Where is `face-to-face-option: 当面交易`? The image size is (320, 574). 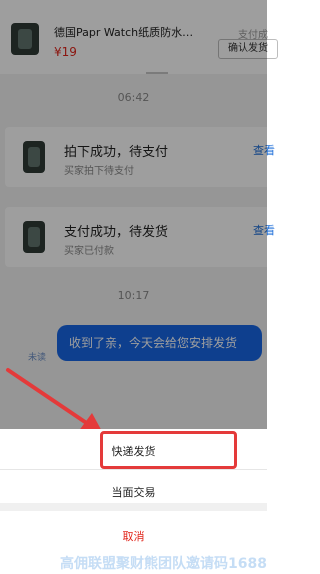 face-to-face-option: 当面交易 is located at coordinates (133, 493).